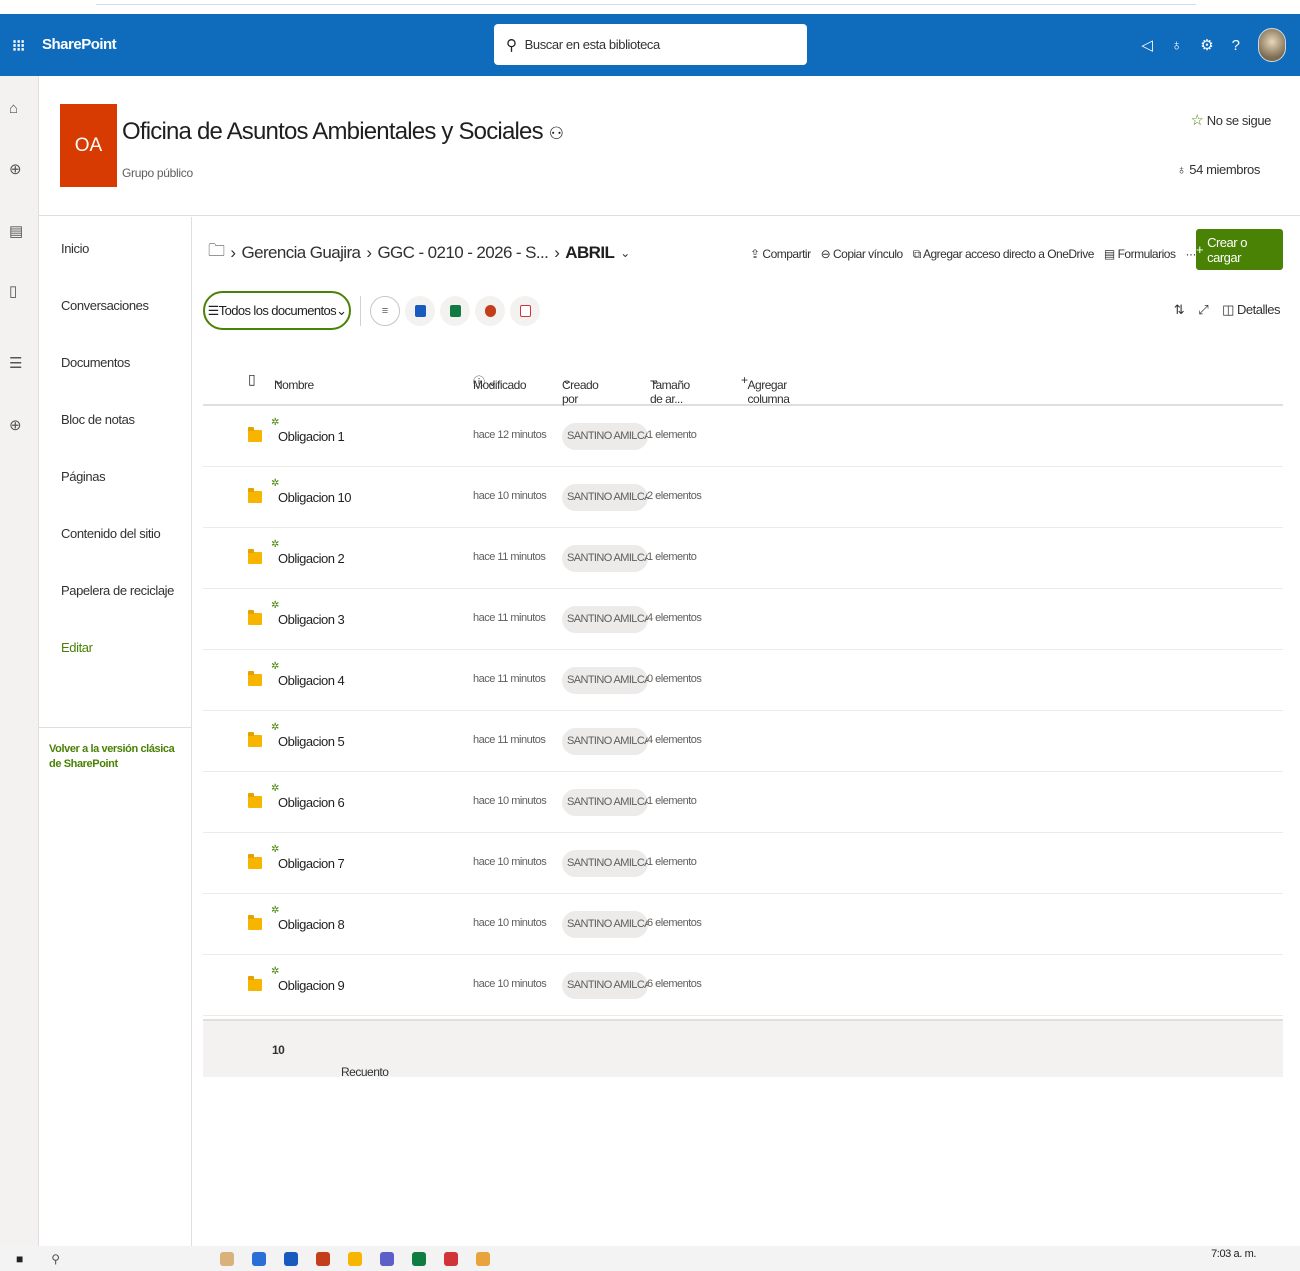 This screenshot has width=1300, height=1271. What do you see at coordinates (323, 1259) in the screenshot?
I see `powerpoint-icon` at bounding box center [323, 1259].